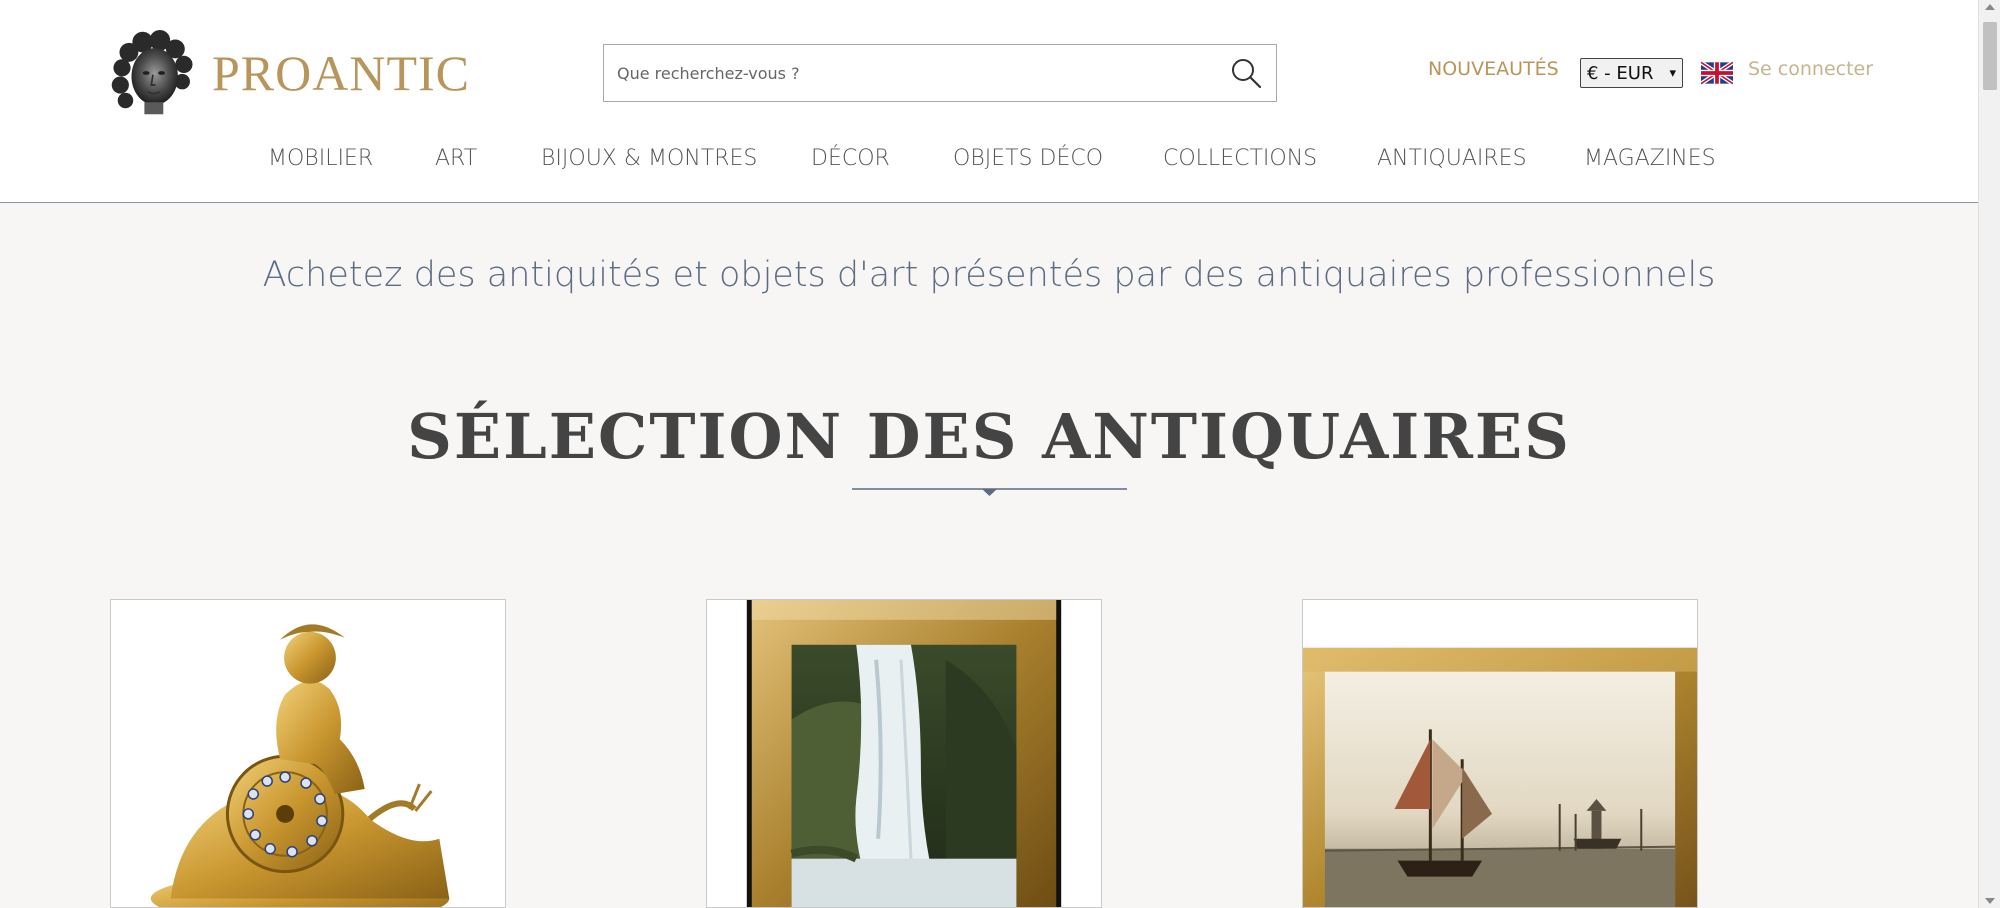 Image resolution: width=2000 pixels, height=908 pixels. I want to click on product-image-clock, so click(308, 753).